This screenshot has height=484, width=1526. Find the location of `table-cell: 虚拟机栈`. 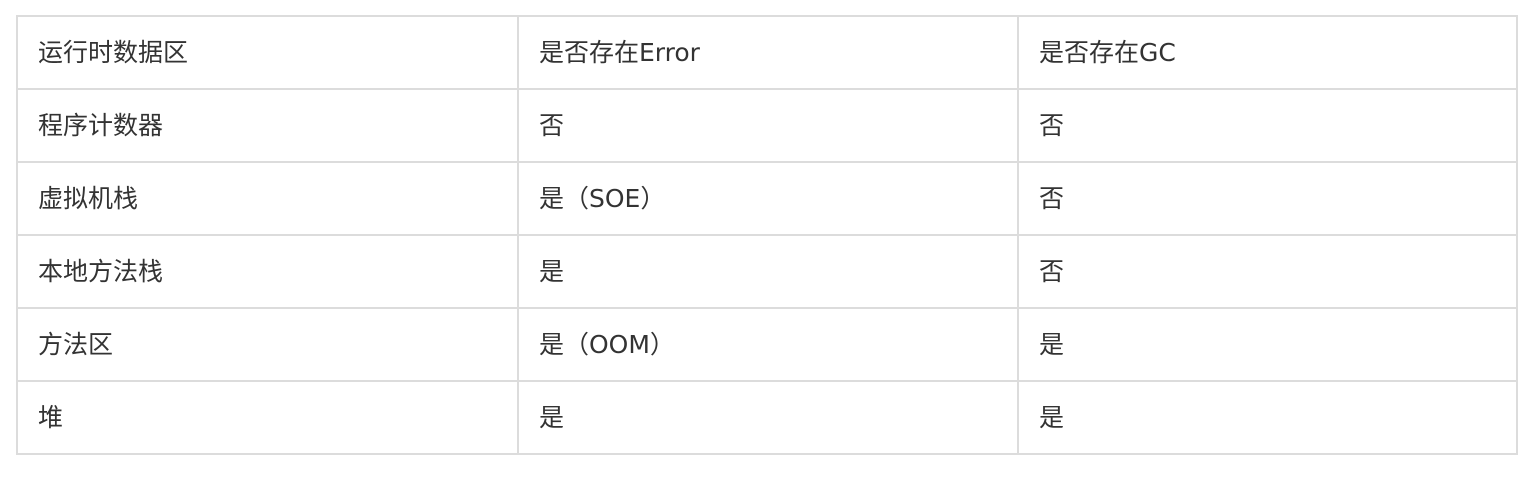

table-cell: 虚拟机栈 is located at coordinates (267, 198).